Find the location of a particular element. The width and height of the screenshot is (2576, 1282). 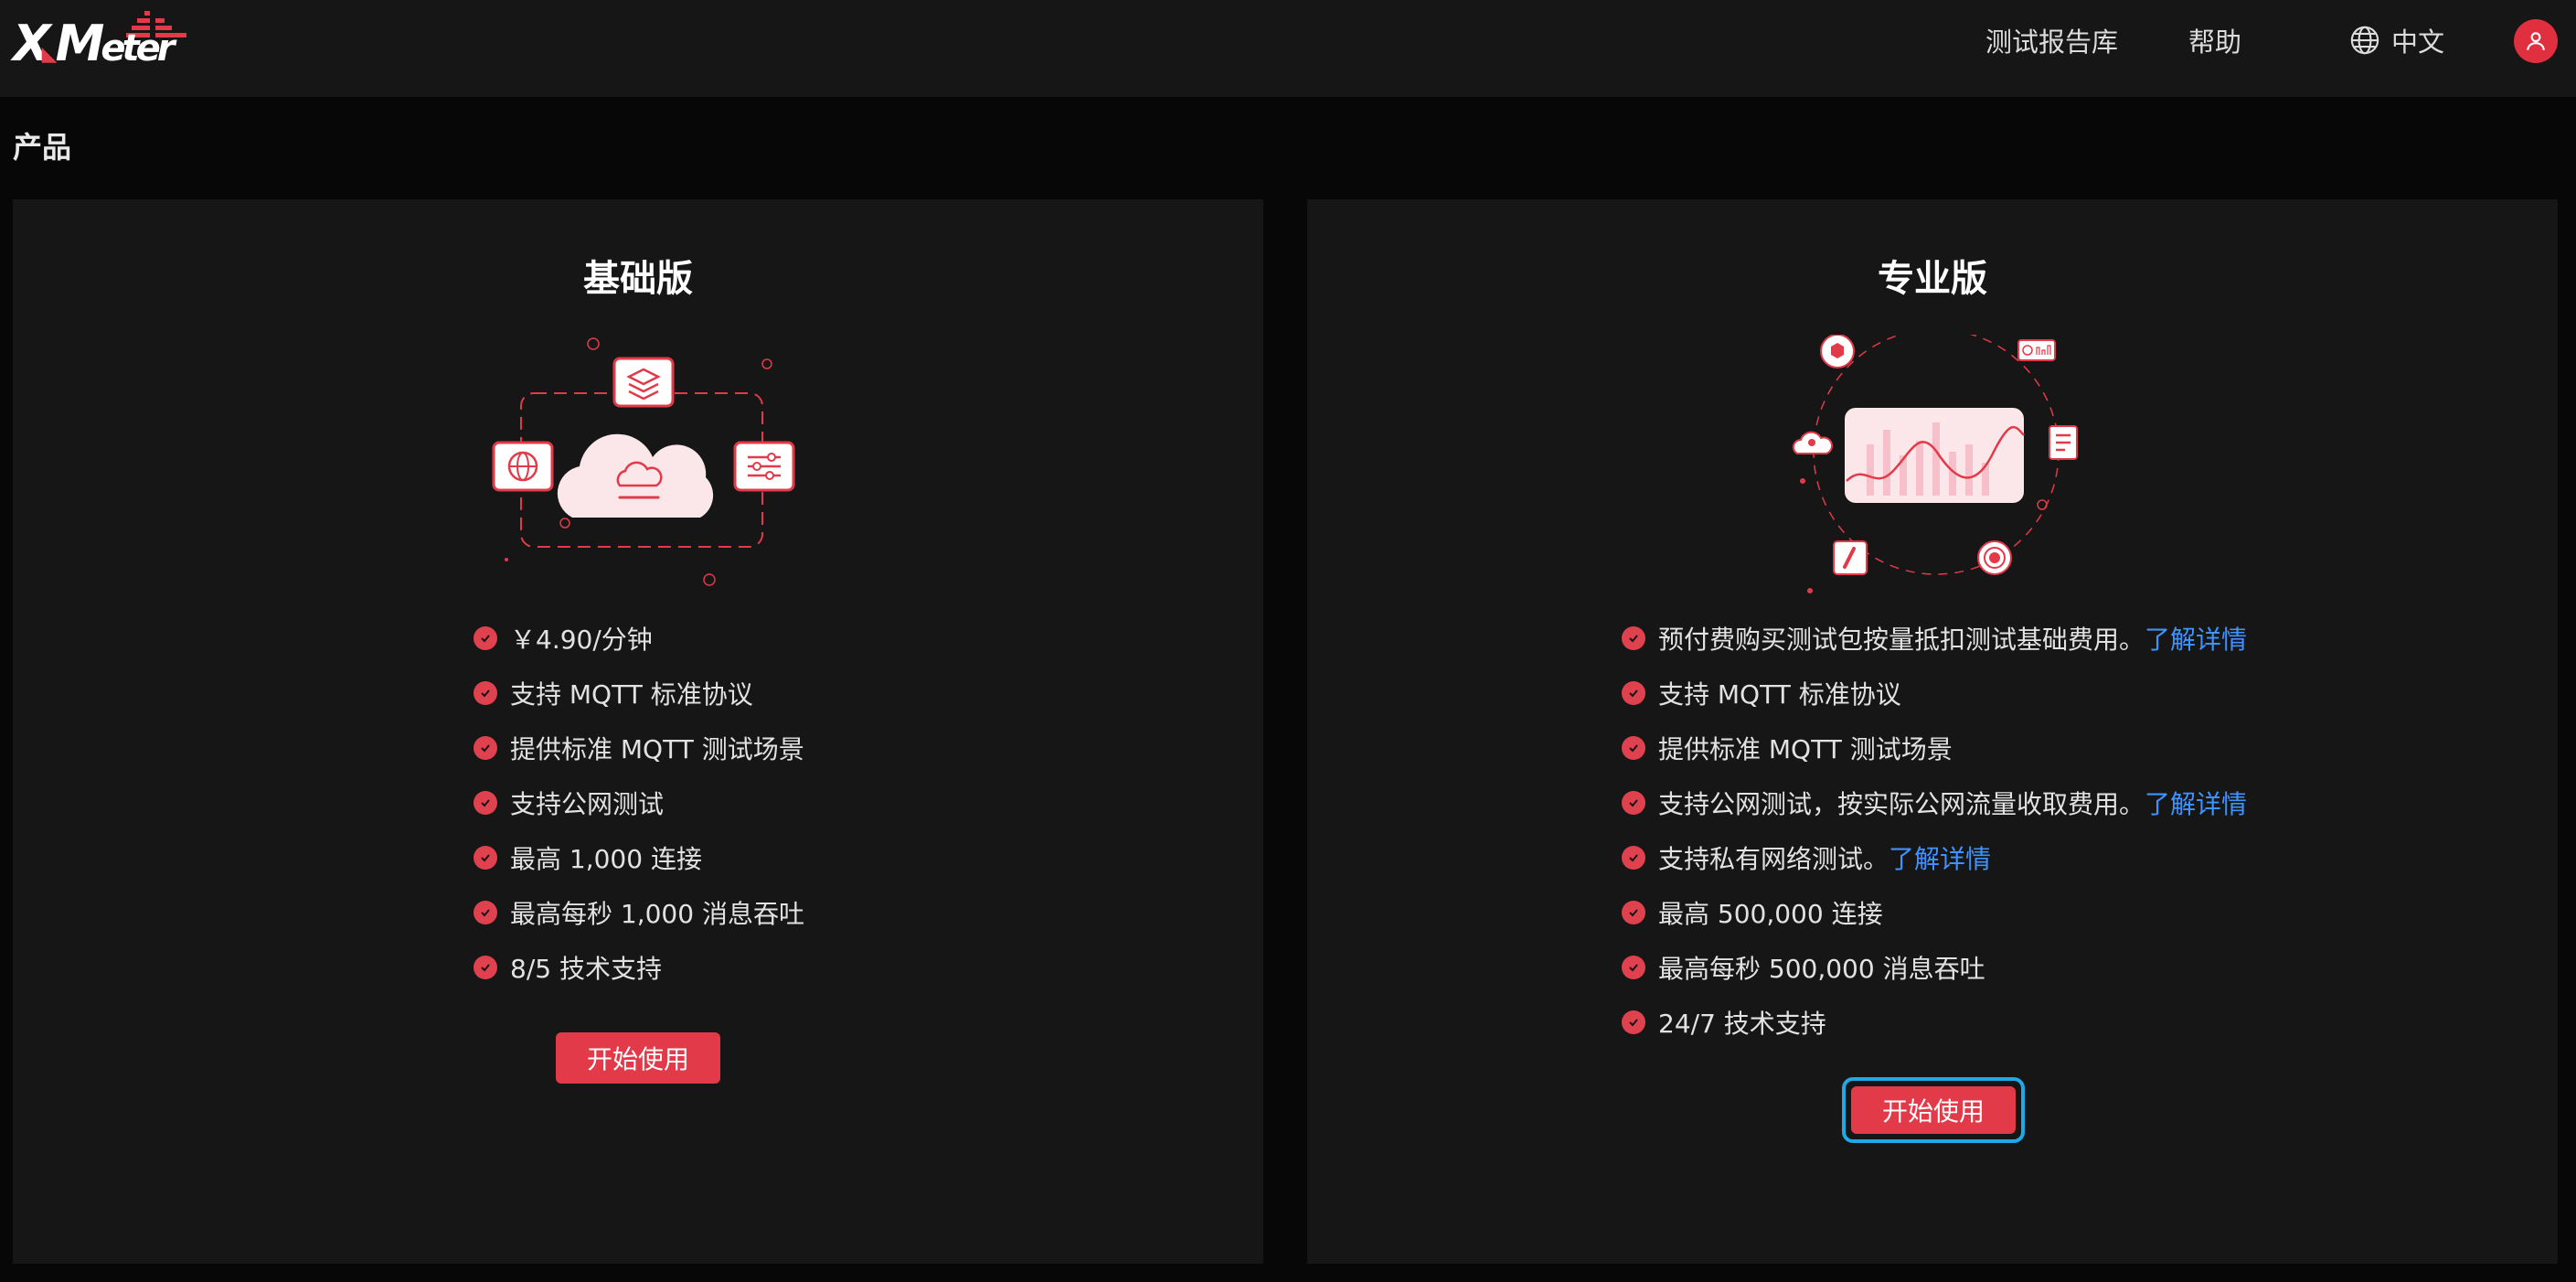

signal-icon is located at coordinates (1994, 557).